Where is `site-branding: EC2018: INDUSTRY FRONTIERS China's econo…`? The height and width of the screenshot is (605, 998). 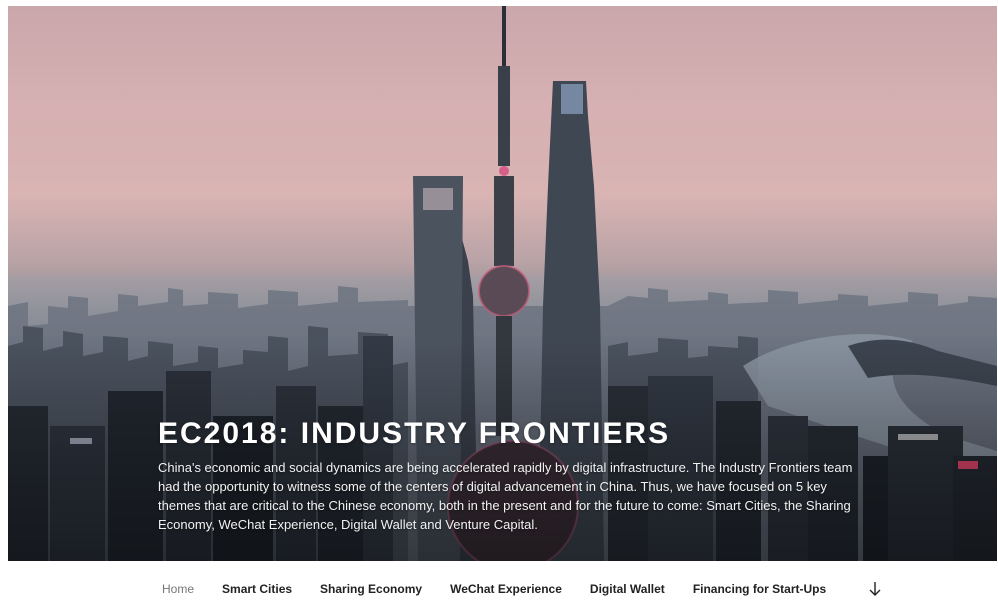 site-branding: EC2018: INDUSTRY FRONTIERS China's econo… is located at coordinates (513, 475).